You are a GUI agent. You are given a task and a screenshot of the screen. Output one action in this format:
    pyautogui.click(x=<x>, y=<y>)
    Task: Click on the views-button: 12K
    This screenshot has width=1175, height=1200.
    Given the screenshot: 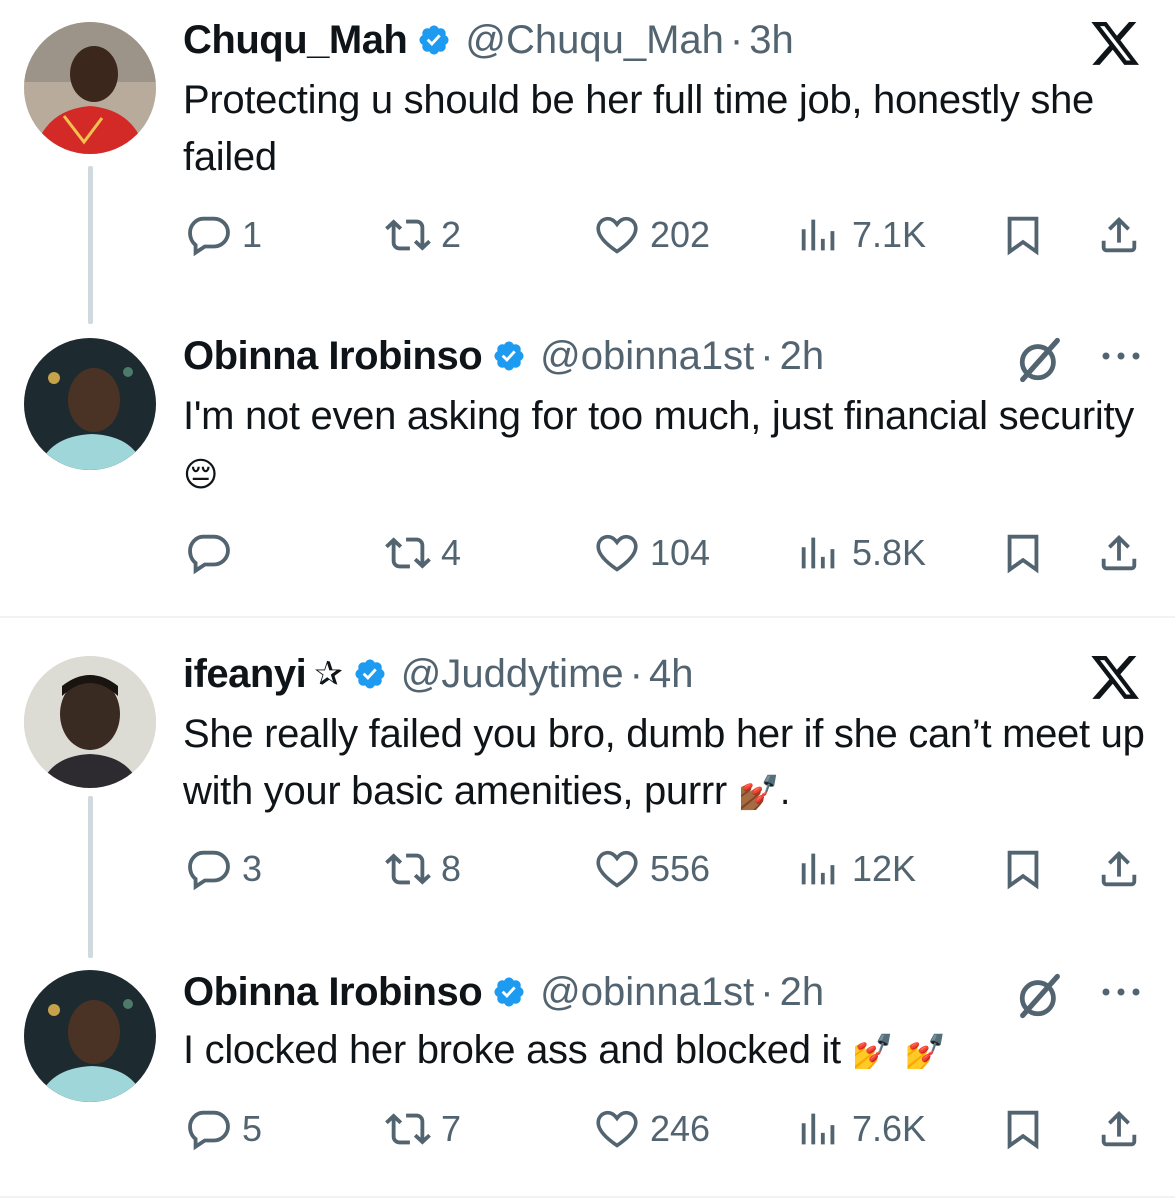 What is the action you would take?
    pyautogui.click(x=856, y=869)
    